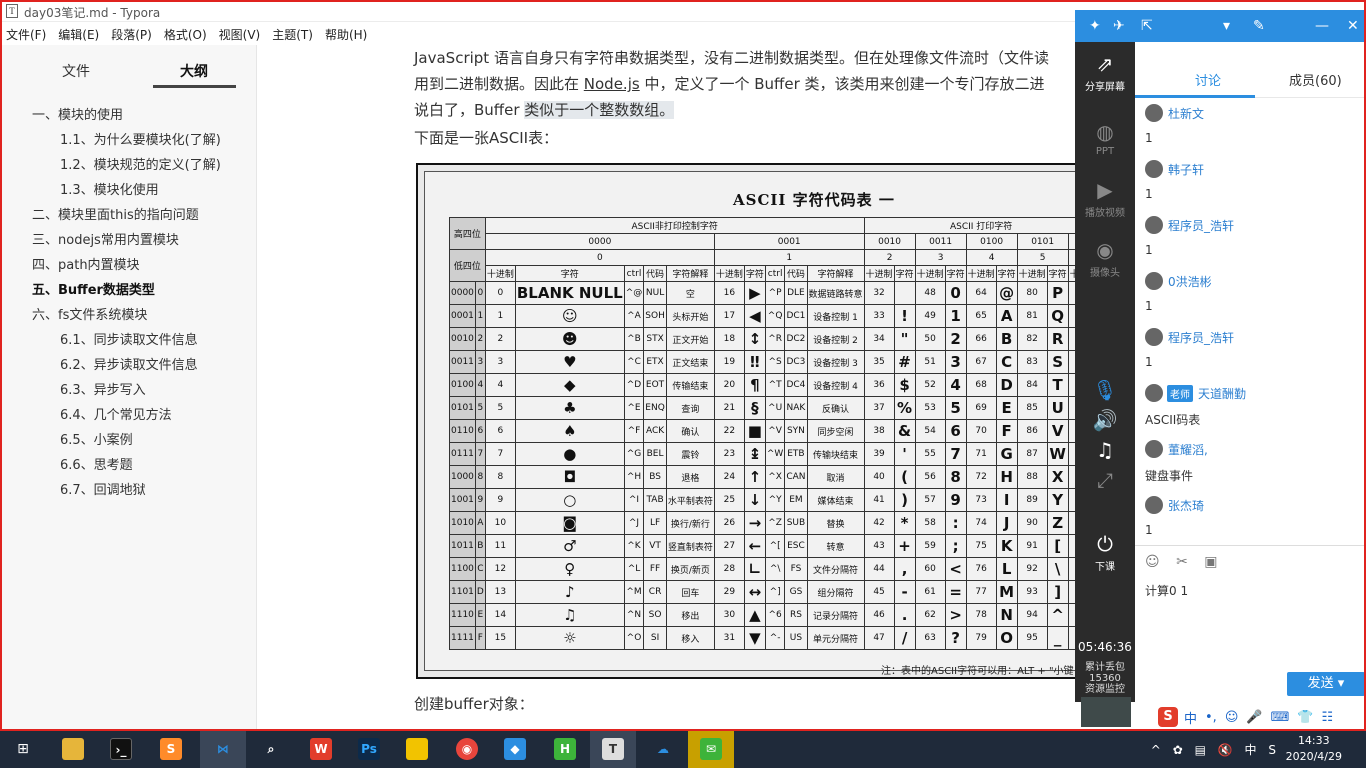 The image size is (1366, 768). What do you see at coordinates (612, 84) in the screenshot?
I see `nodejs-link: Node.js` at bounding box center [612, 84].